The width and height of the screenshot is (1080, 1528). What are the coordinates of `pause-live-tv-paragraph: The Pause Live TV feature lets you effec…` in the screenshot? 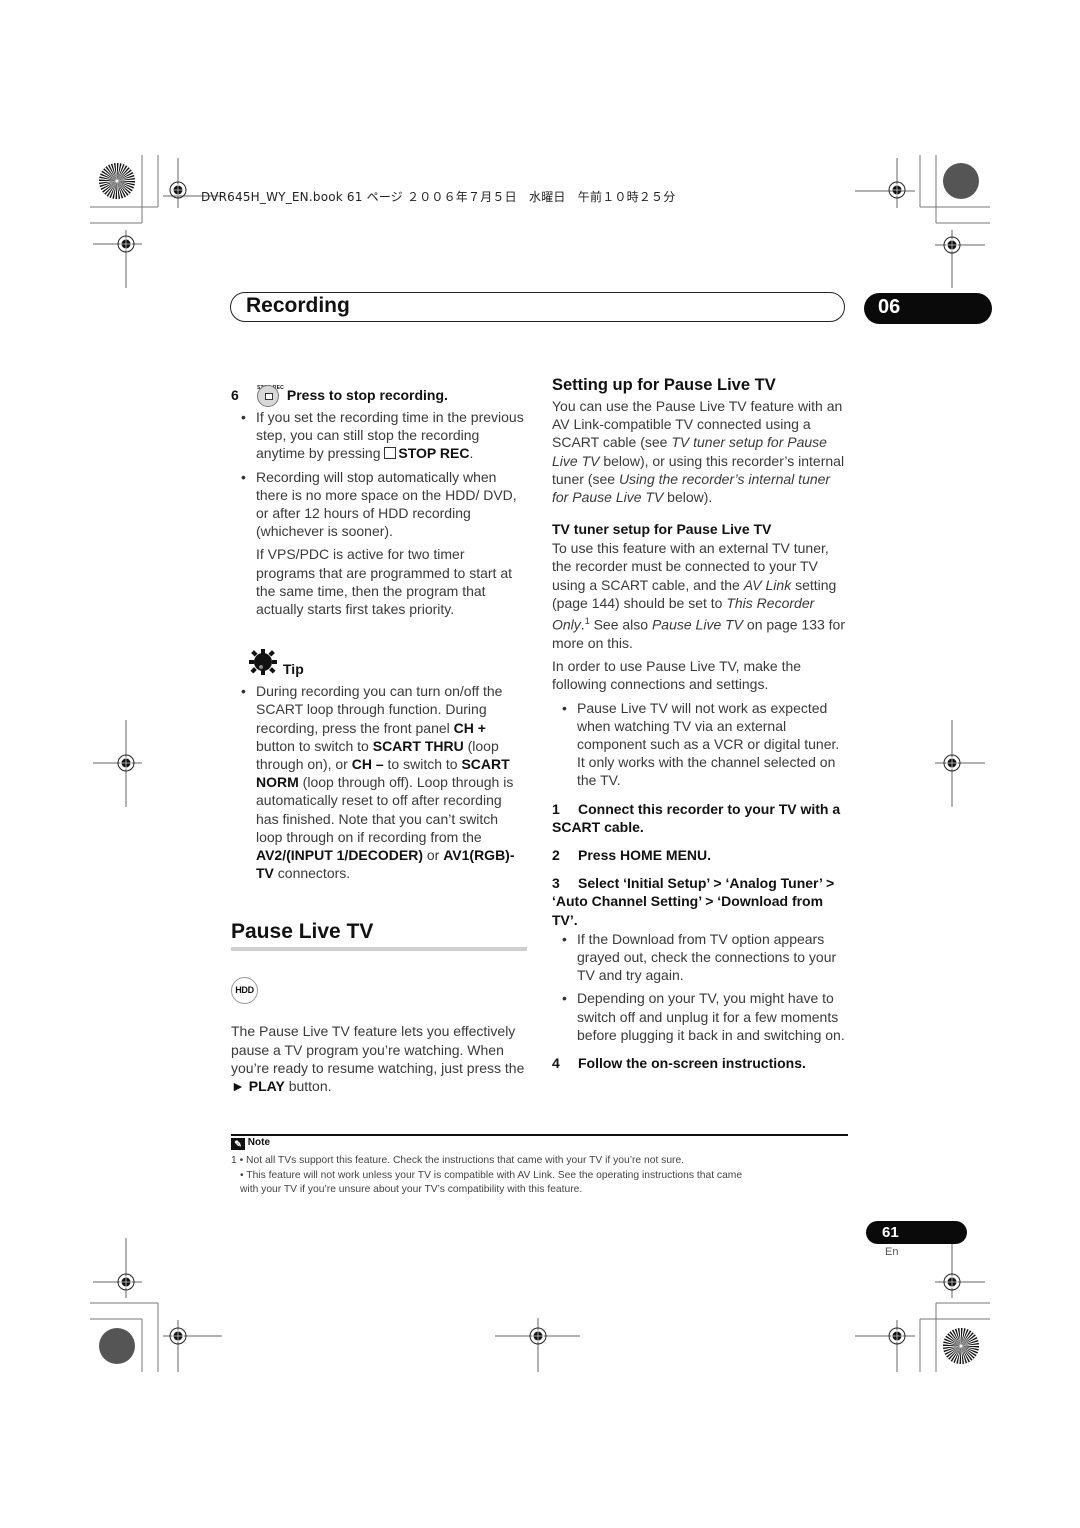 It's located at (378, 1059).